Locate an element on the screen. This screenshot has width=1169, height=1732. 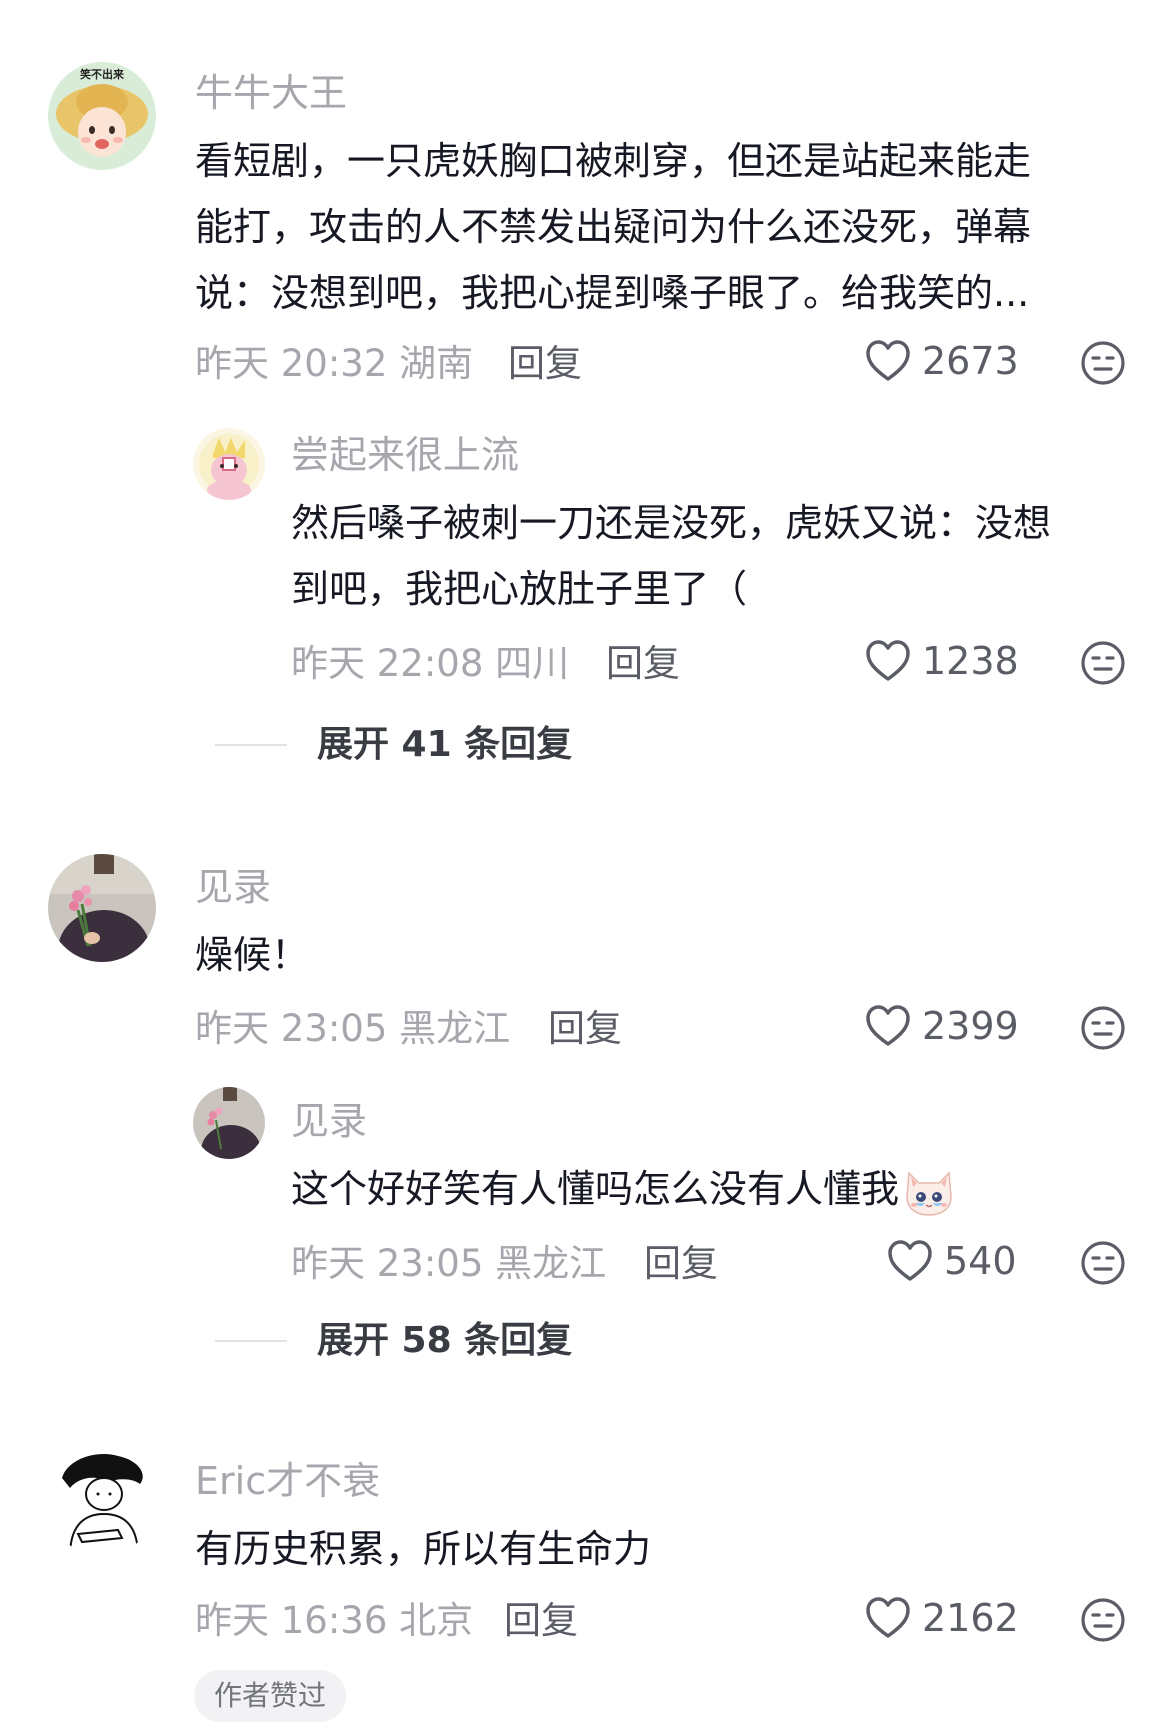
like-button: 2399 is located at coordinates (941, 1026).